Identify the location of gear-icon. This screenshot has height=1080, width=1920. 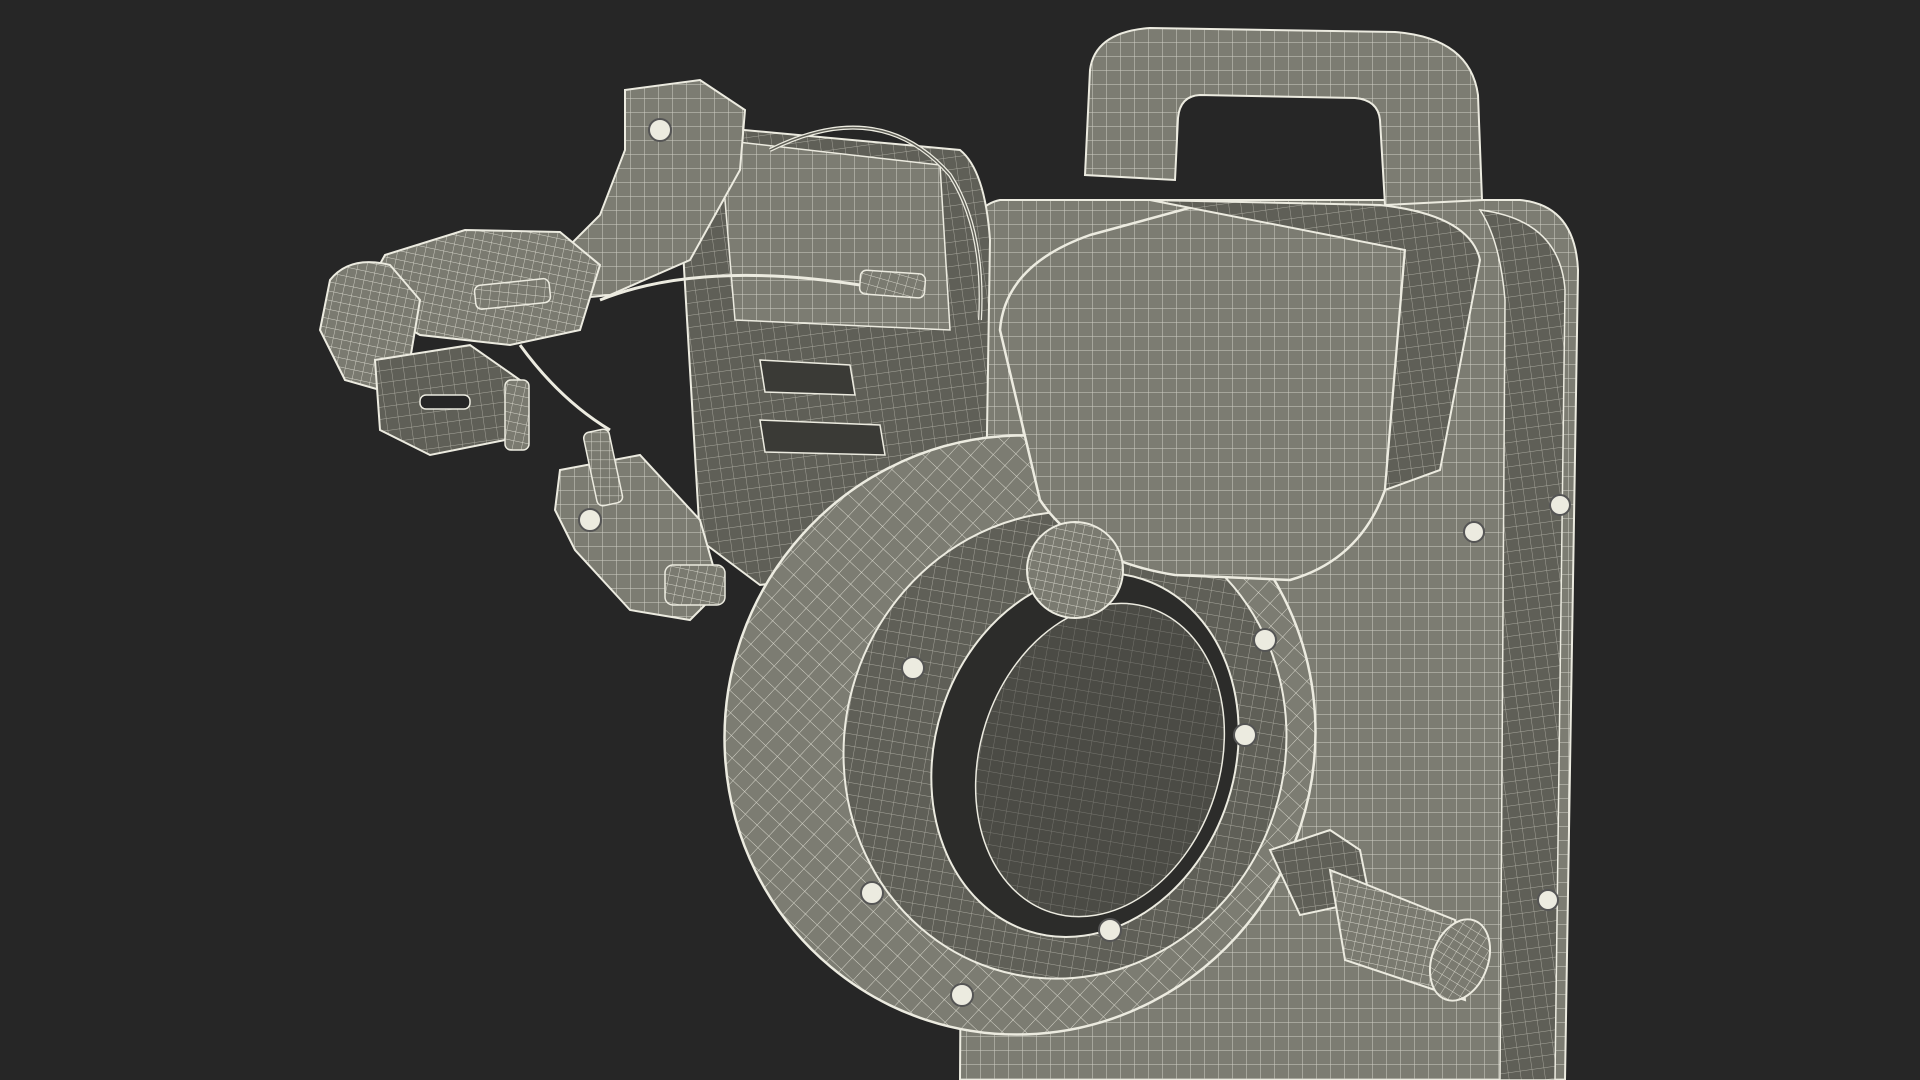
(1075, 570).